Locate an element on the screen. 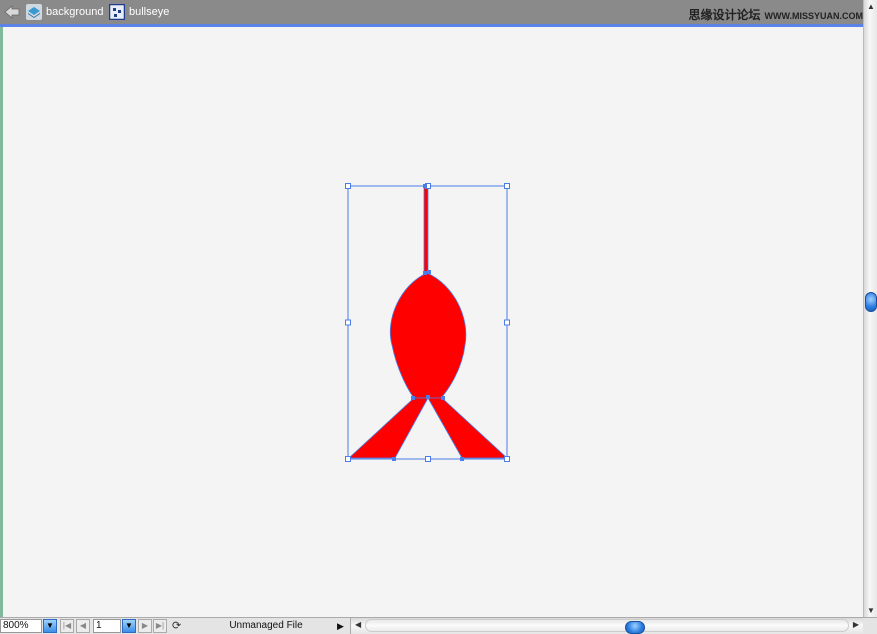 The width and height of the screenshot is (877, 634). scroll-right-arrow-icon: ▶ is located at coordinates (856, 624).